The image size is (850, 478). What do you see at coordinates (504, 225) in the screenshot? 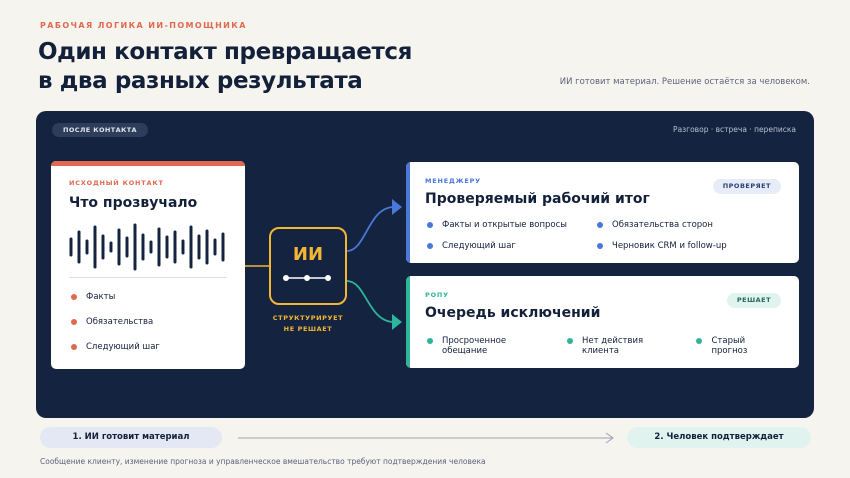
I see `manager-item-label: Факты и открытые вопросы` at bounding box center [504, 225].